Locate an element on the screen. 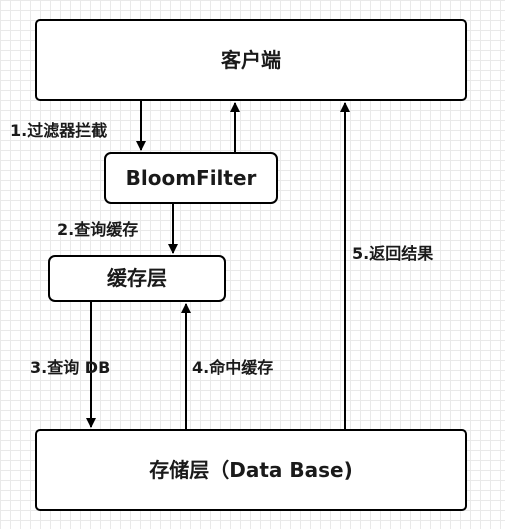 The image size is (505, 529). edge-label-step1: 1.过滤器拦截 is located at coordinates (58, 130).